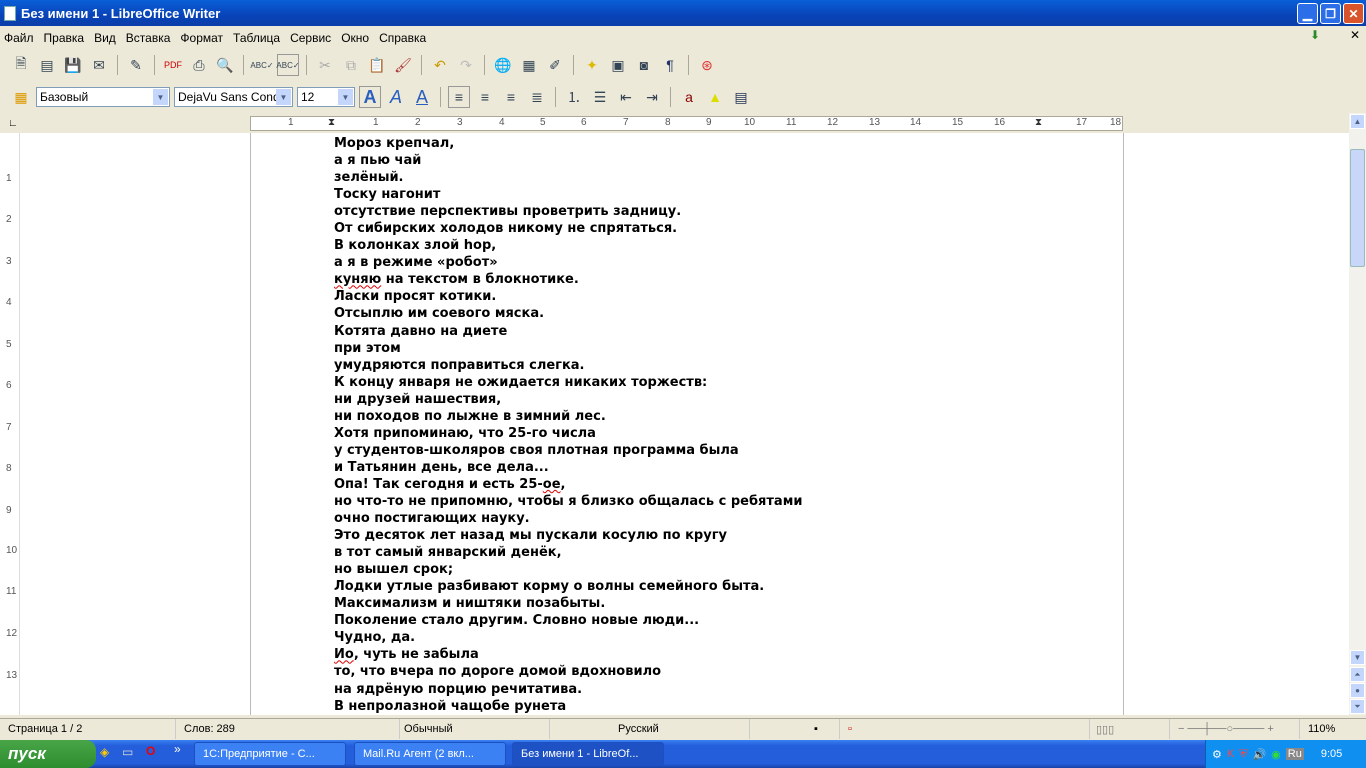  Describe the element at coordinates (1243, 754) in the screenshot. I see `security-shield-icon: ⛨` at that location.